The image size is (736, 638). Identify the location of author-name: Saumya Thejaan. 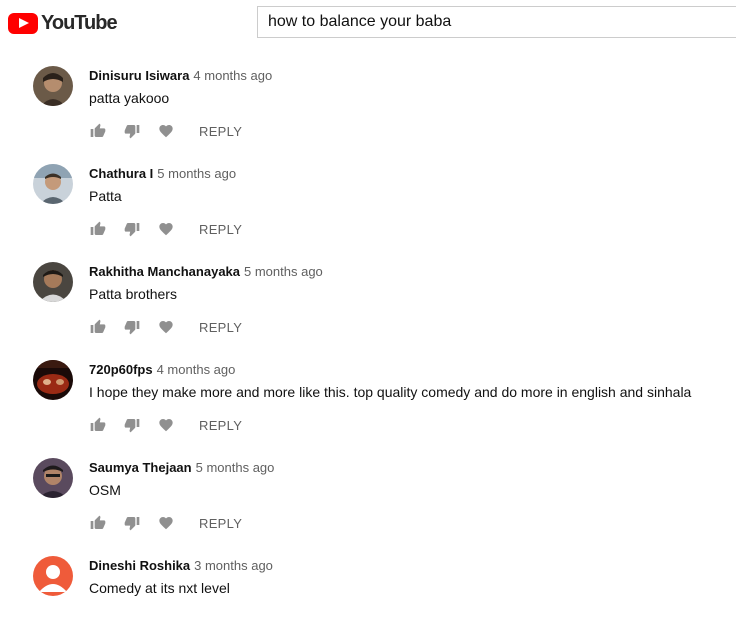
(140, 467).